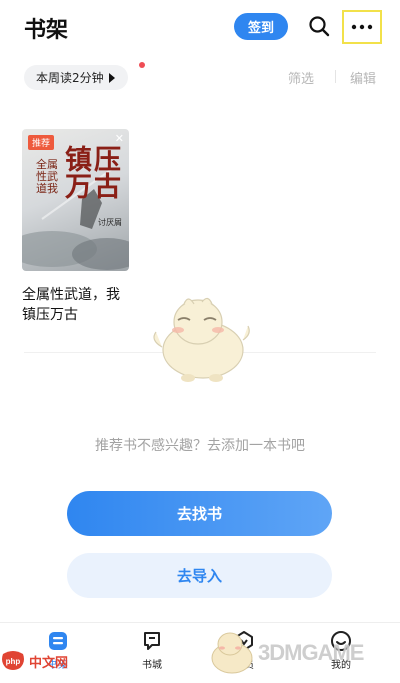 The image size is (400, 683). What do you see at coordinates (363, 77) in the screenshot?
I see `edit-button: 编辑` at bounding box center [363, 77].